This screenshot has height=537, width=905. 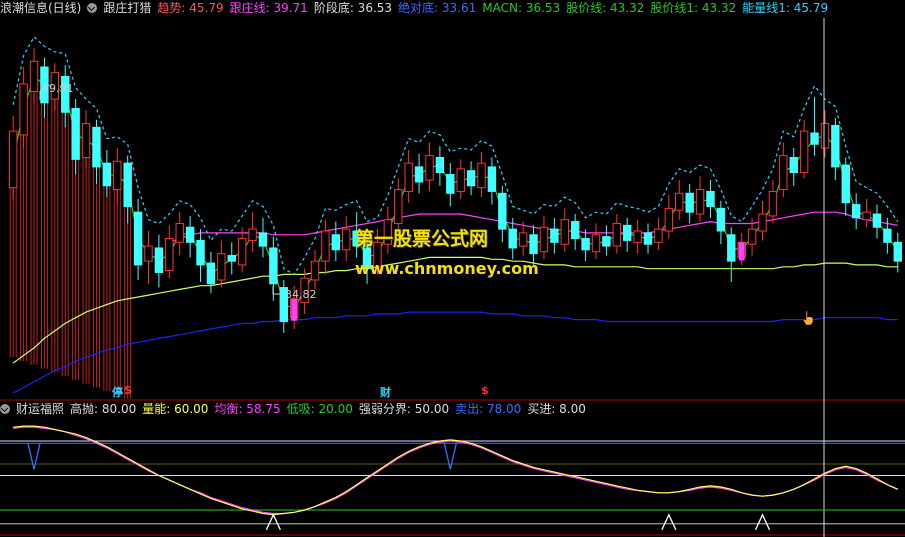 I want to click on header-value-item: 绝对底: 33.61, so click(x=437, y=8).